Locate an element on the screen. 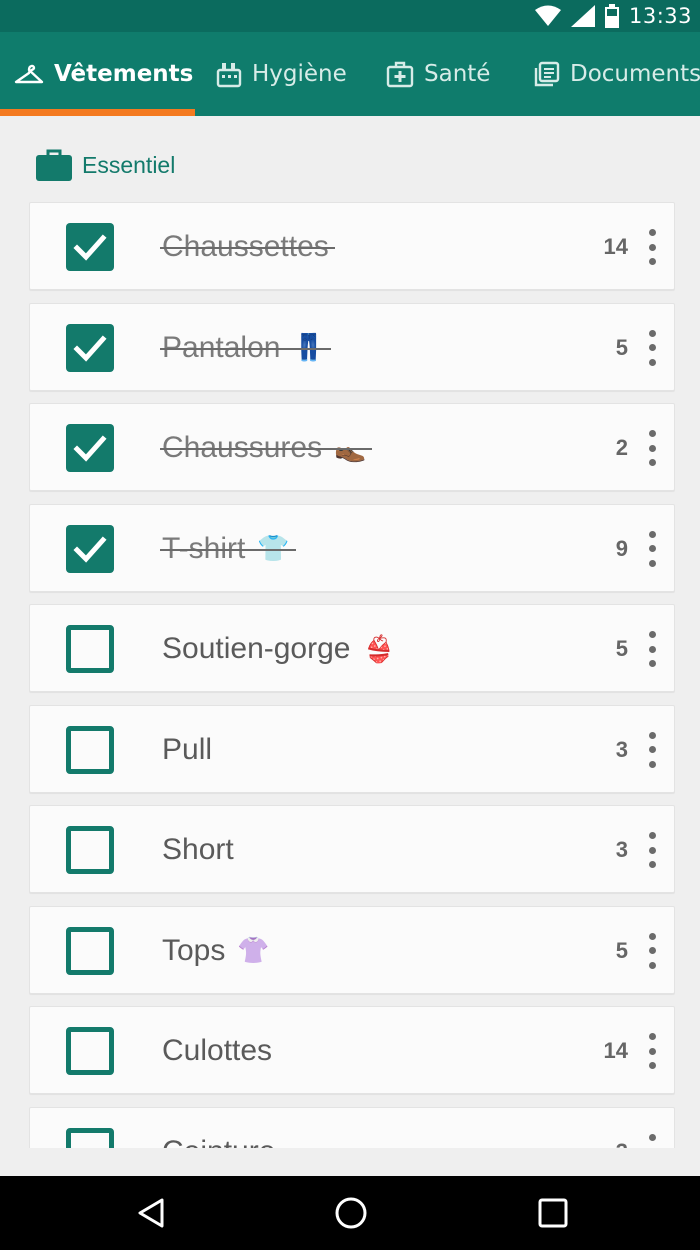 Image resolution: width=700 pixels, height=1250 pixels. wifi-icon is located at coordinates (547, 15).